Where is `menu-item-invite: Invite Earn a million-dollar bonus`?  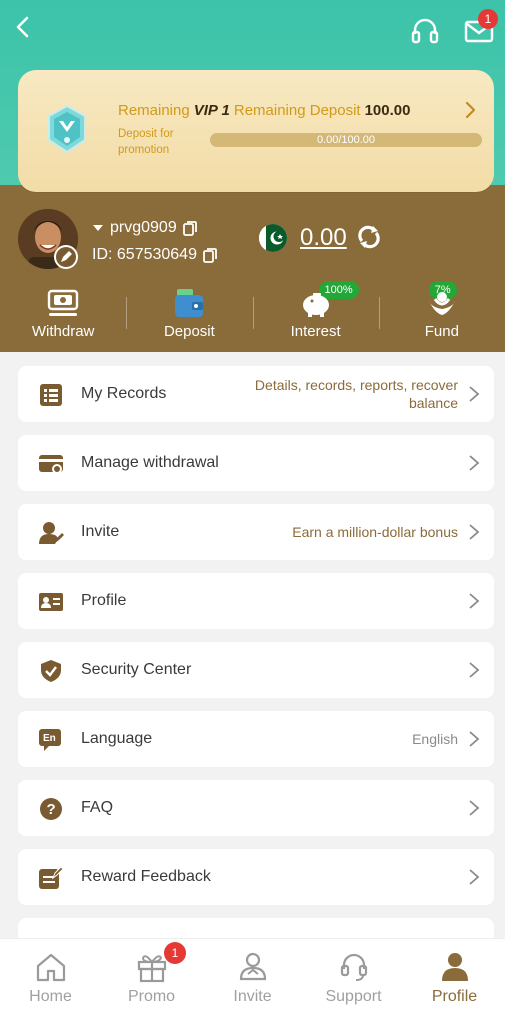 menu-item-invite: Invite Earn a million-dollar bonus is located at coordinates (256, 532).